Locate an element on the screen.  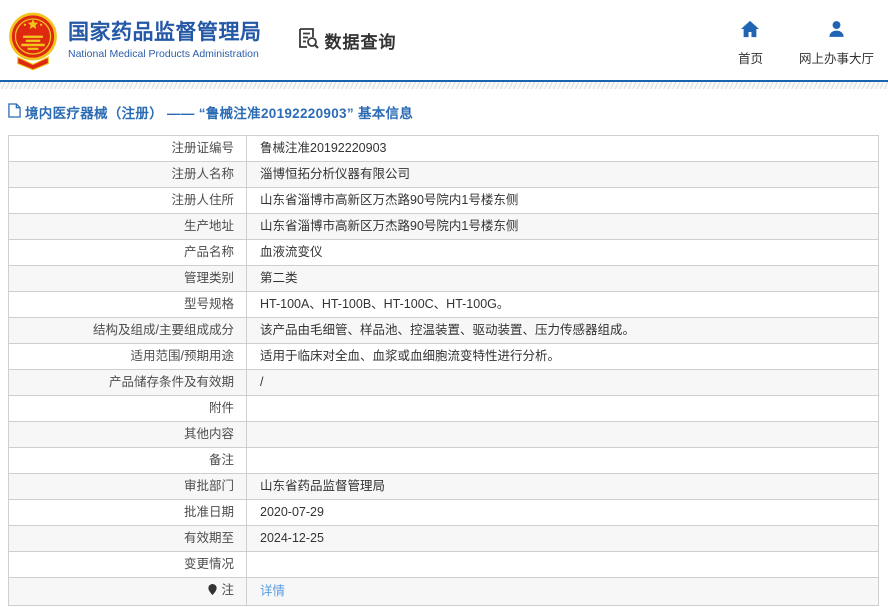
table-row: 其他内容 is located at coordinates (443, 434).